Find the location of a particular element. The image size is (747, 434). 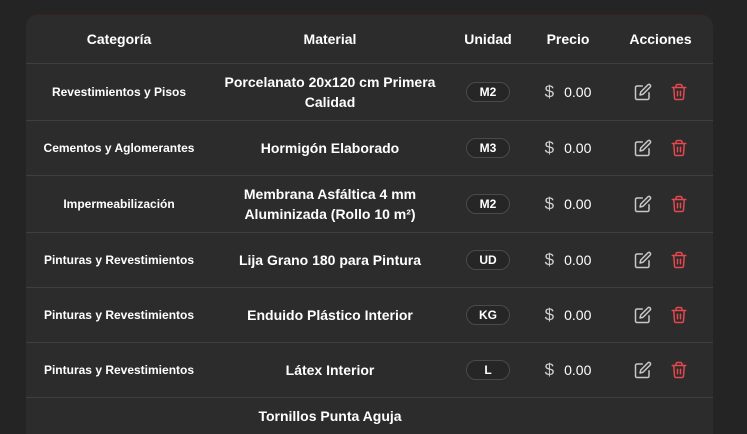

unit-badge: UD is located at coordinates (488, 260).